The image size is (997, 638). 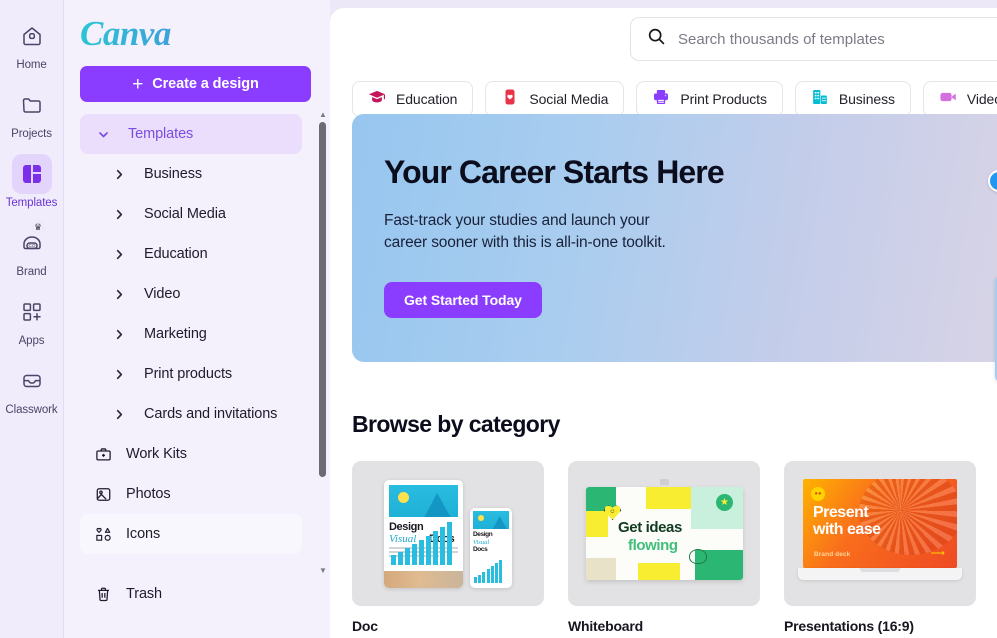 What do you see at coordinates (481, 542) in the screenshot?
I see `doc-title-italic-small: Visual` at bounding box center [481, 542].